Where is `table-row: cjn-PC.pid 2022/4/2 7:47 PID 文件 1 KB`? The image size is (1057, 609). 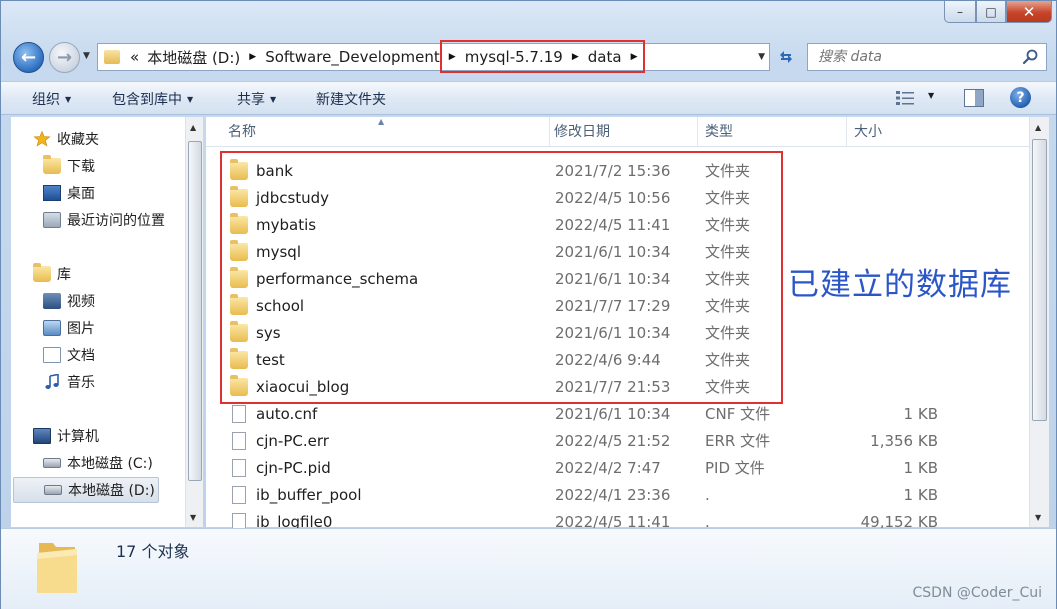
table-row: cjn-PC.pid 2022/4/2 7:47 PID 文件 1 KB is located at coordinates (582, 467).